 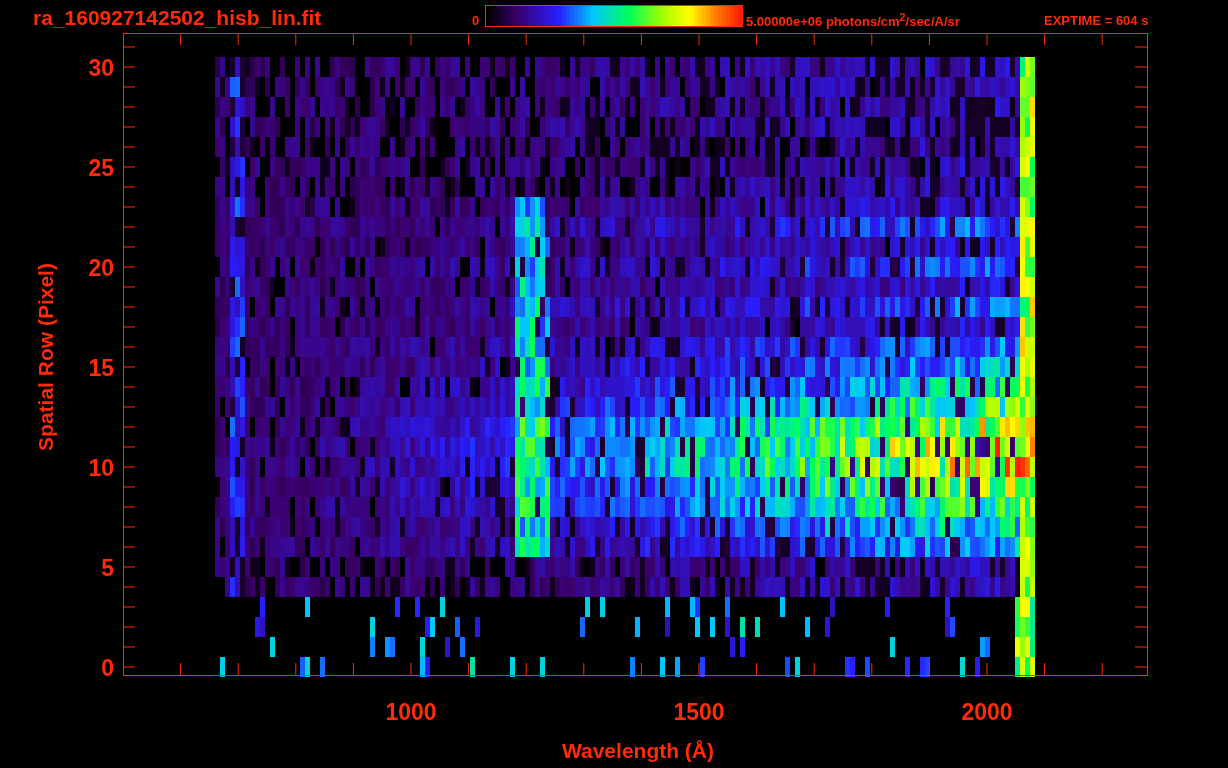 What do you see at coordinates (638, 750) in the screenshot?
I see `x-axis-title: Wavelength (Å)` at bounding box center [638, 750].